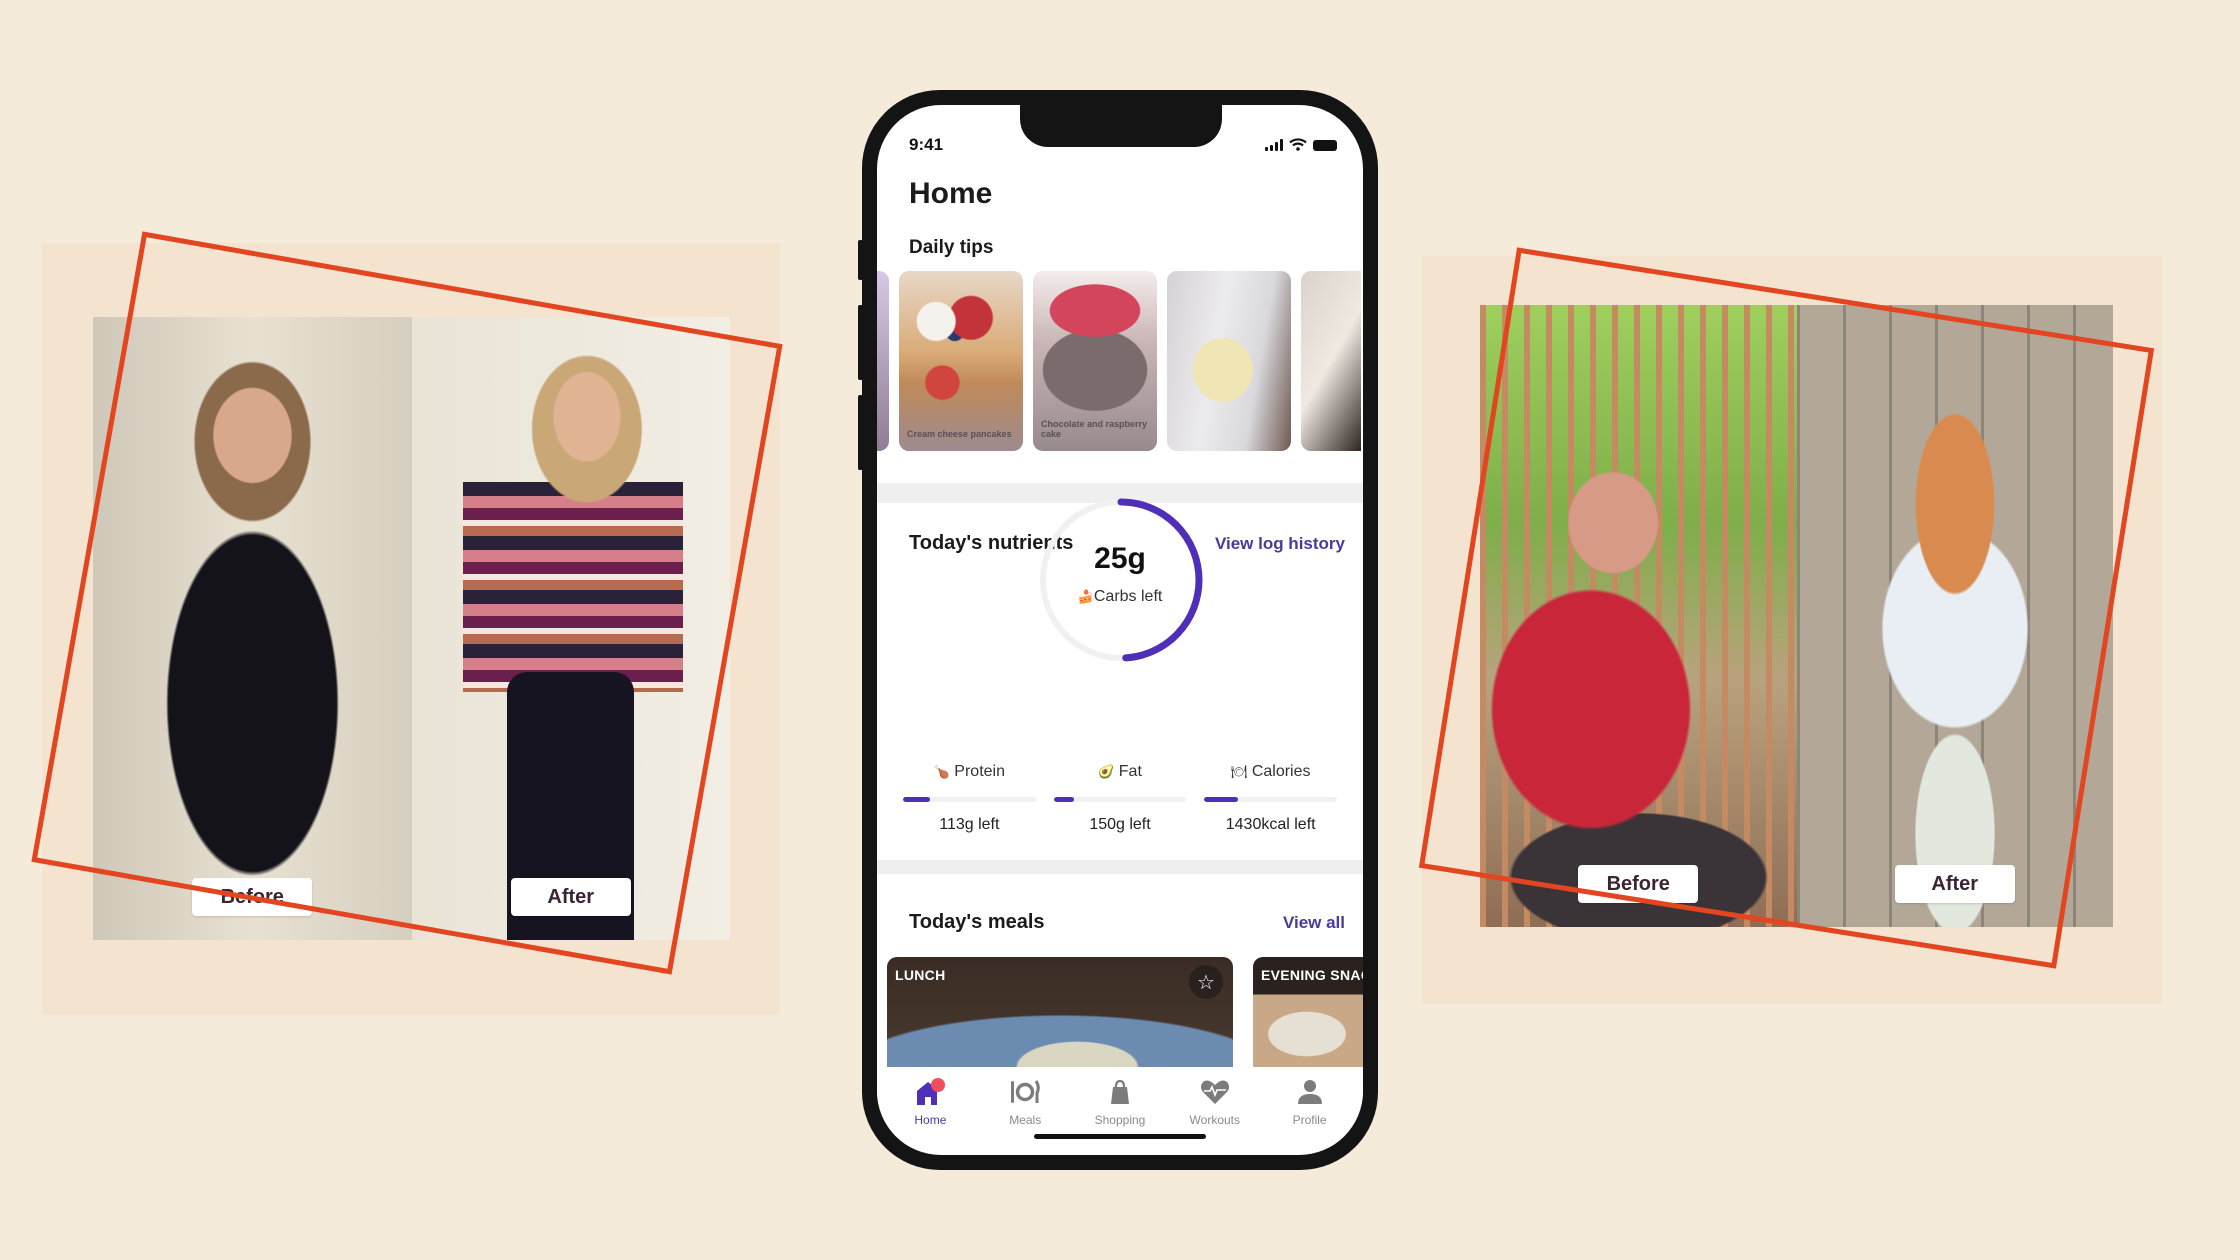 The width and height of the screenshot is (2240, 1260). What do you see at coordinates (1312, 975) in the screenshot?
I see `meal-tag: EVENING SNAC` at bounding box center [1312, 975].